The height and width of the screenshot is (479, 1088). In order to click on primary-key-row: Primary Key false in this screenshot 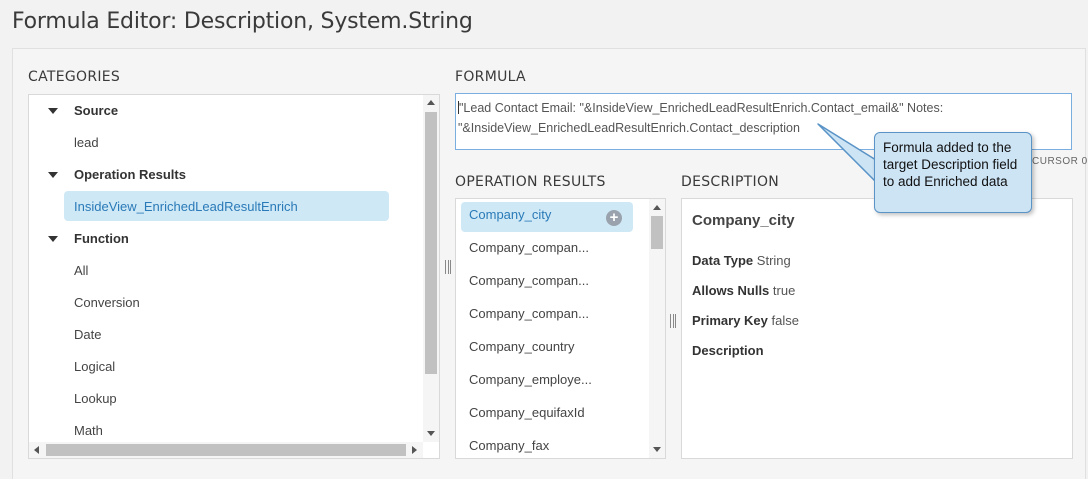, I will do `click(745, 320)`.